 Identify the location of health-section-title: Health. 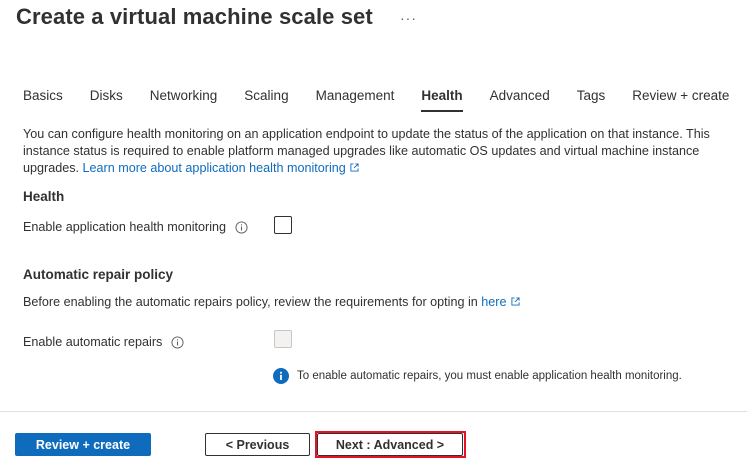
(44, 196).